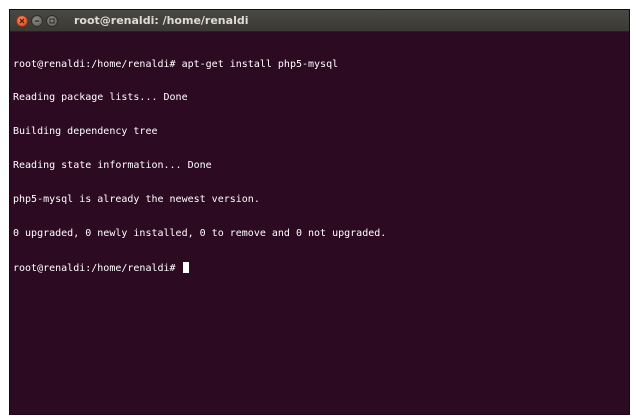 This screenshot has height=418, width=636. I want to click on terminal-line: Reading package lists... Done, so click(100, 98).